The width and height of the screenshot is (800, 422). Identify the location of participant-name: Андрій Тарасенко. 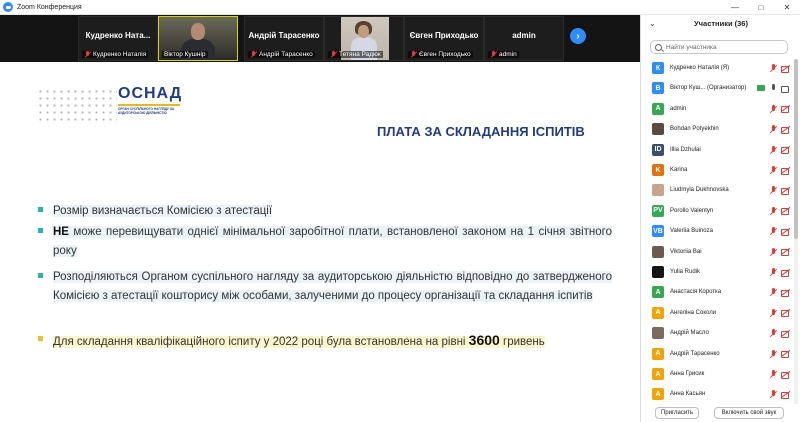
(695, 353).